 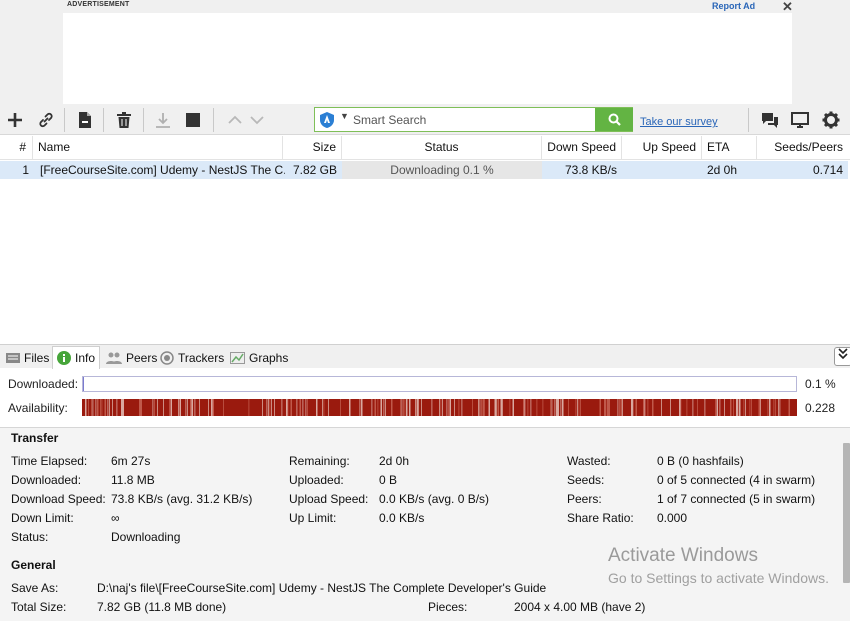 I want to click on up-limit-value: 0.0 KB/s, so click(x=402, y=518).